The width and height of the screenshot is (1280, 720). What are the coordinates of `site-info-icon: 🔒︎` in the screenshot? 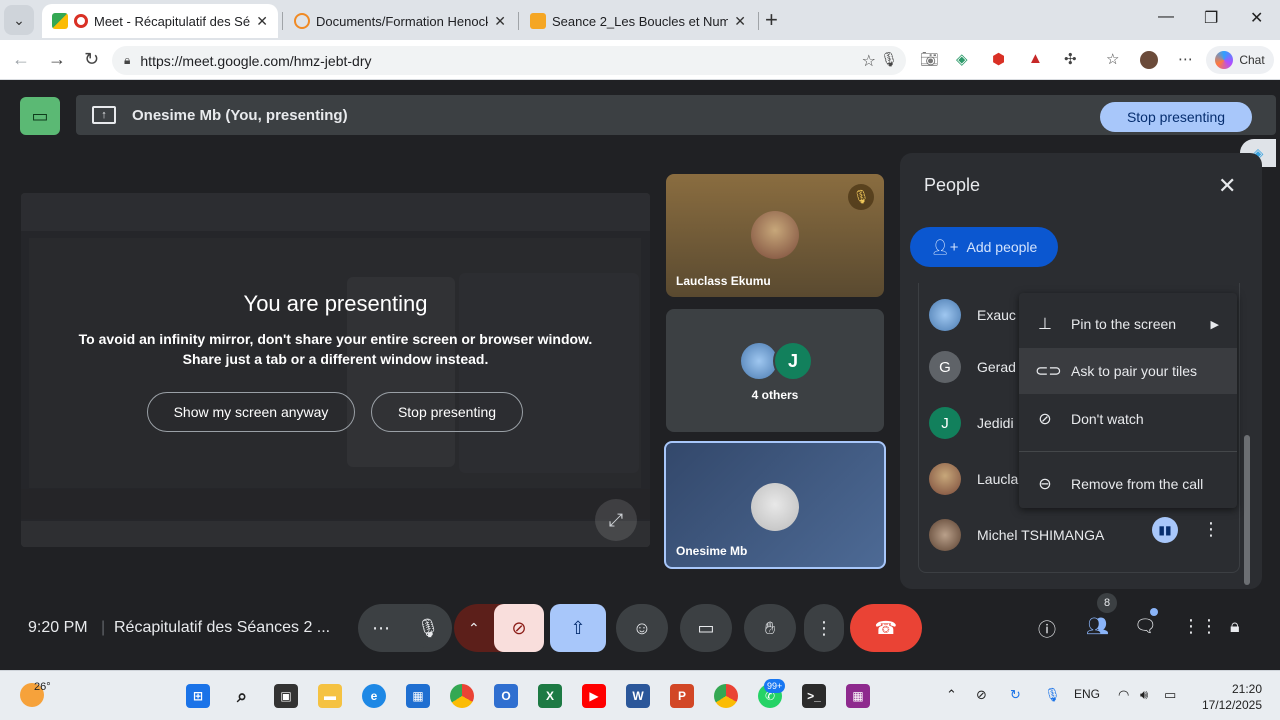 It's located at (127, 60).